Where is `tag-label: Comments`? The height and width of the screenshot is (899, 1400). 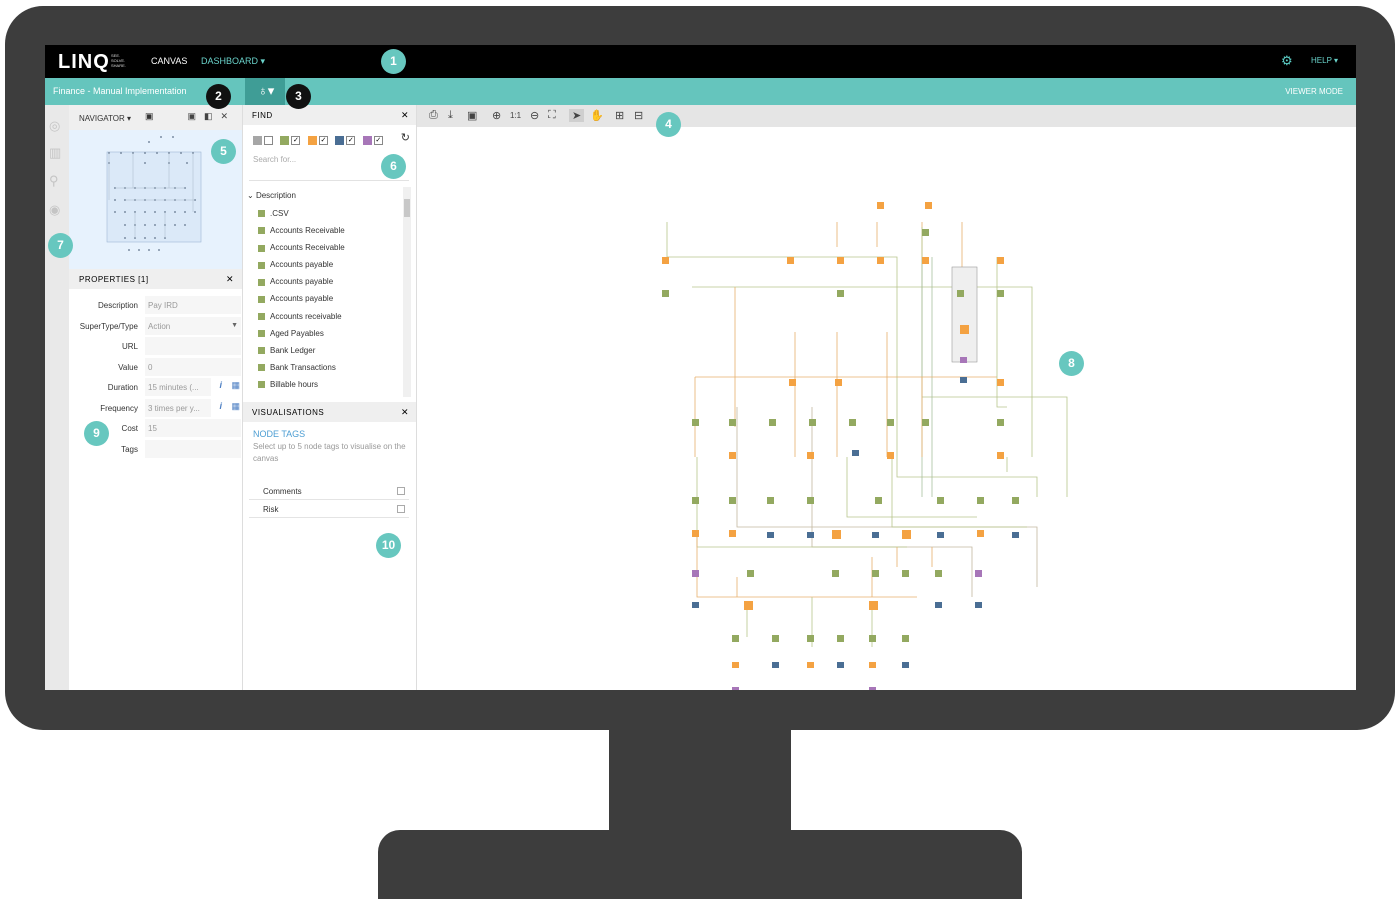 tag-label: Comments is located at coordinates (282, 491).